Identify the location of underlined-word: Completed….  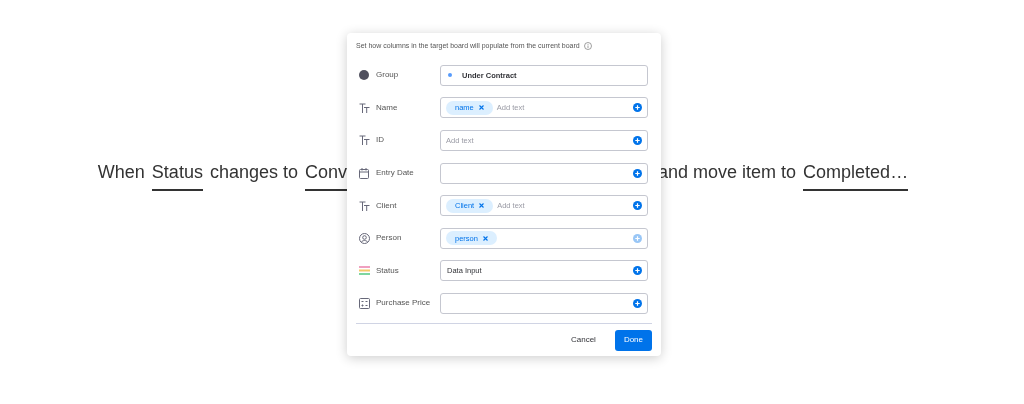
(856, 175).